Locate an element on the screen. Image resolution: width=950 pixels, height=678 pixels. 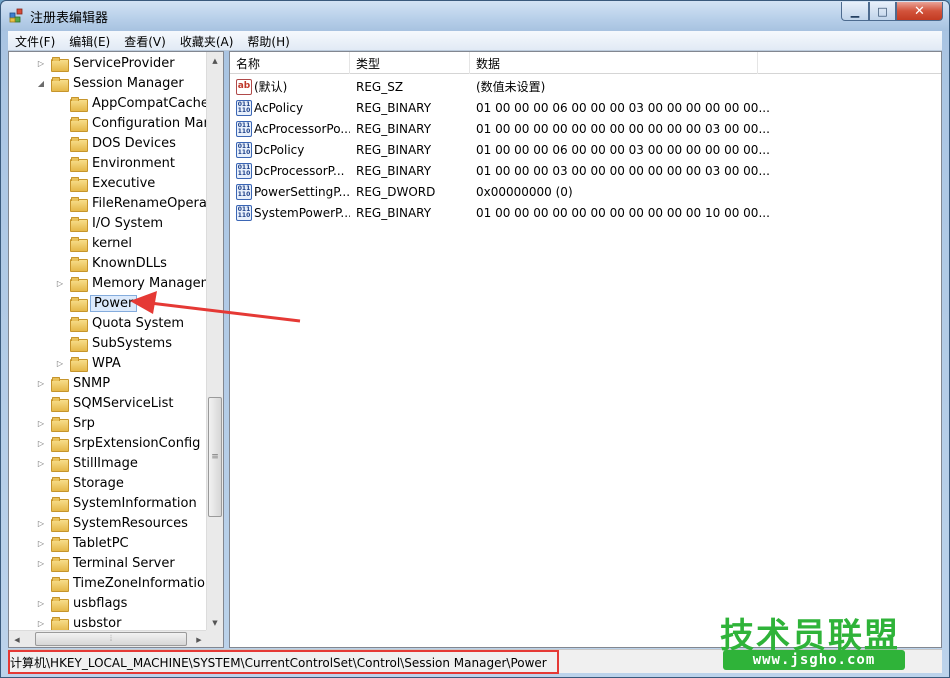
tree-item-label: TimeZoneInformation is located at coordinates (143, 583).